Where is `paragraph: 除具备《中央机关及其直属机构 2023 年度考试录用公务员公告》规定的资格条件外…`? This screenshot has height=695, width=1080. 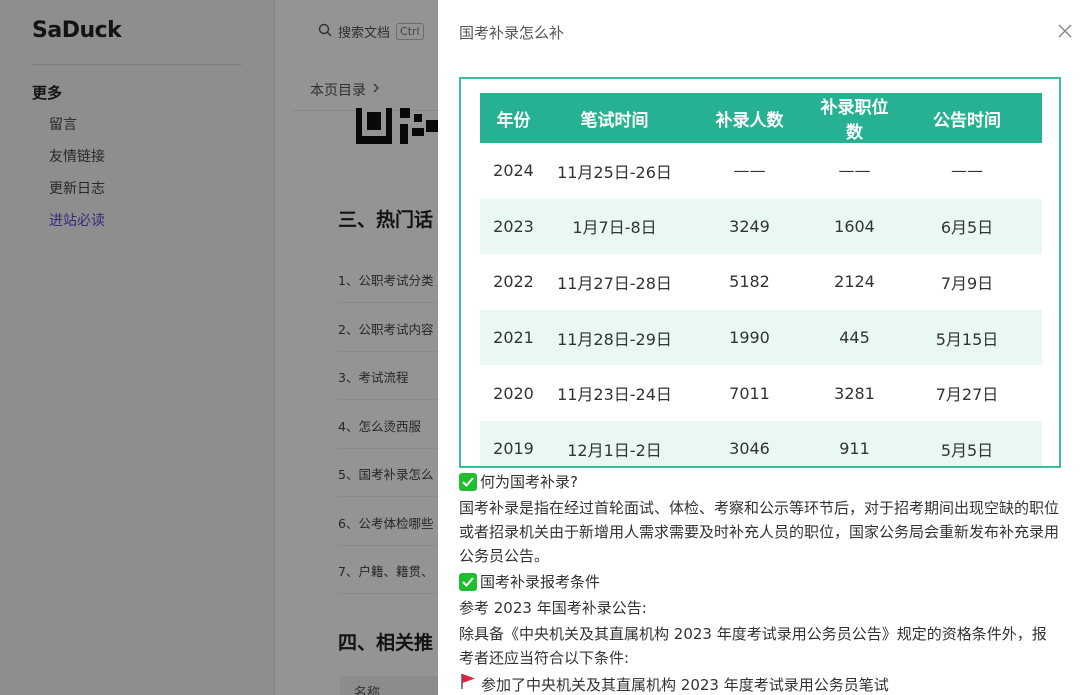
paragraph: 除具备《中央机关及其直属机构 2023 年度考试录用公务员公告》规定的资格条件外… is located at coordinates (753, 646).